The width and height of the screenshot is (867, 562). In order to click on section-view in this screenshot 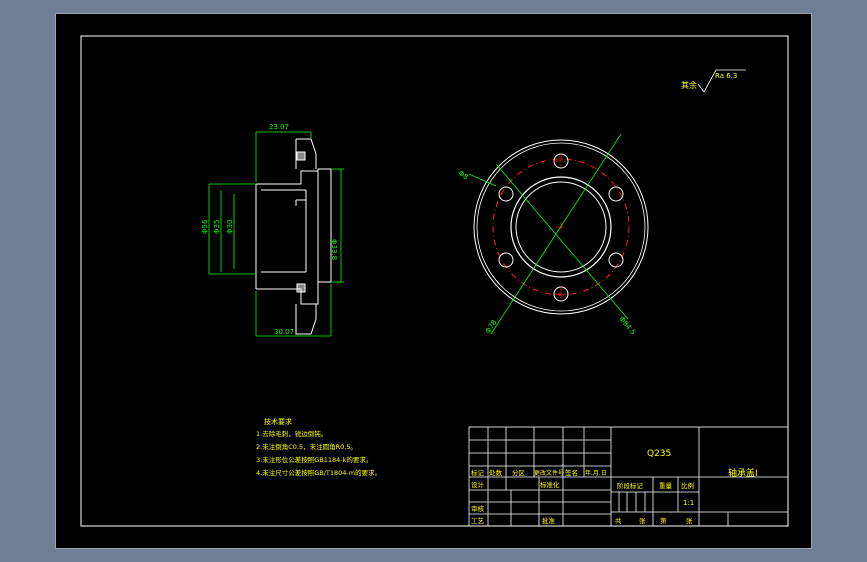, I will do `click(293, 236)`.